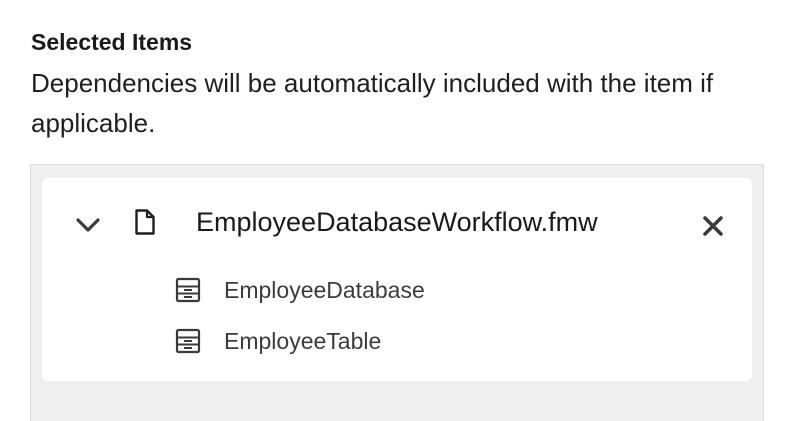  I want to click on dependency-name: EmployeeTable, so click(303, 341).